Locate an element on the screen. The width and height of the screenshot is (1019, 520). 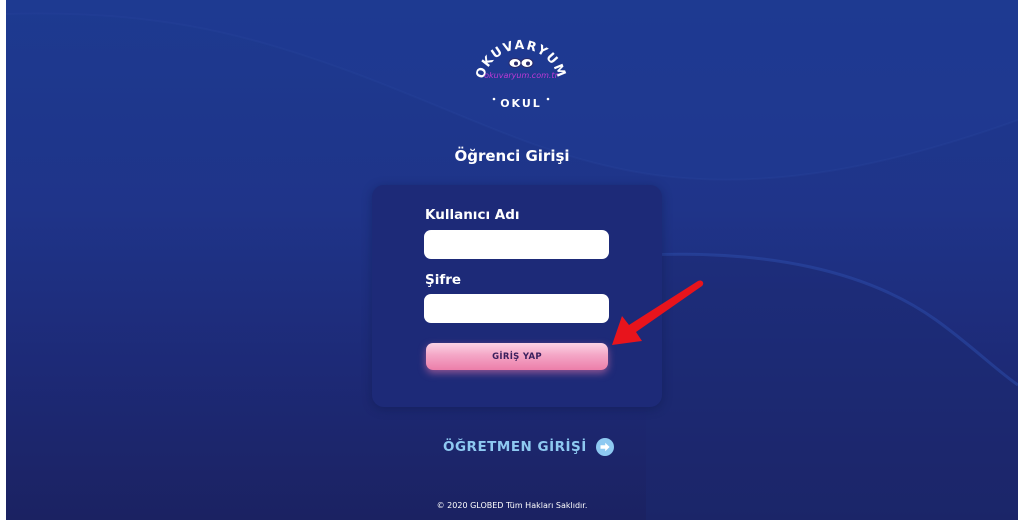
teacher-login-label: ÖĞRETMEN GİRİŞİ is located at coordinates (515, 447).